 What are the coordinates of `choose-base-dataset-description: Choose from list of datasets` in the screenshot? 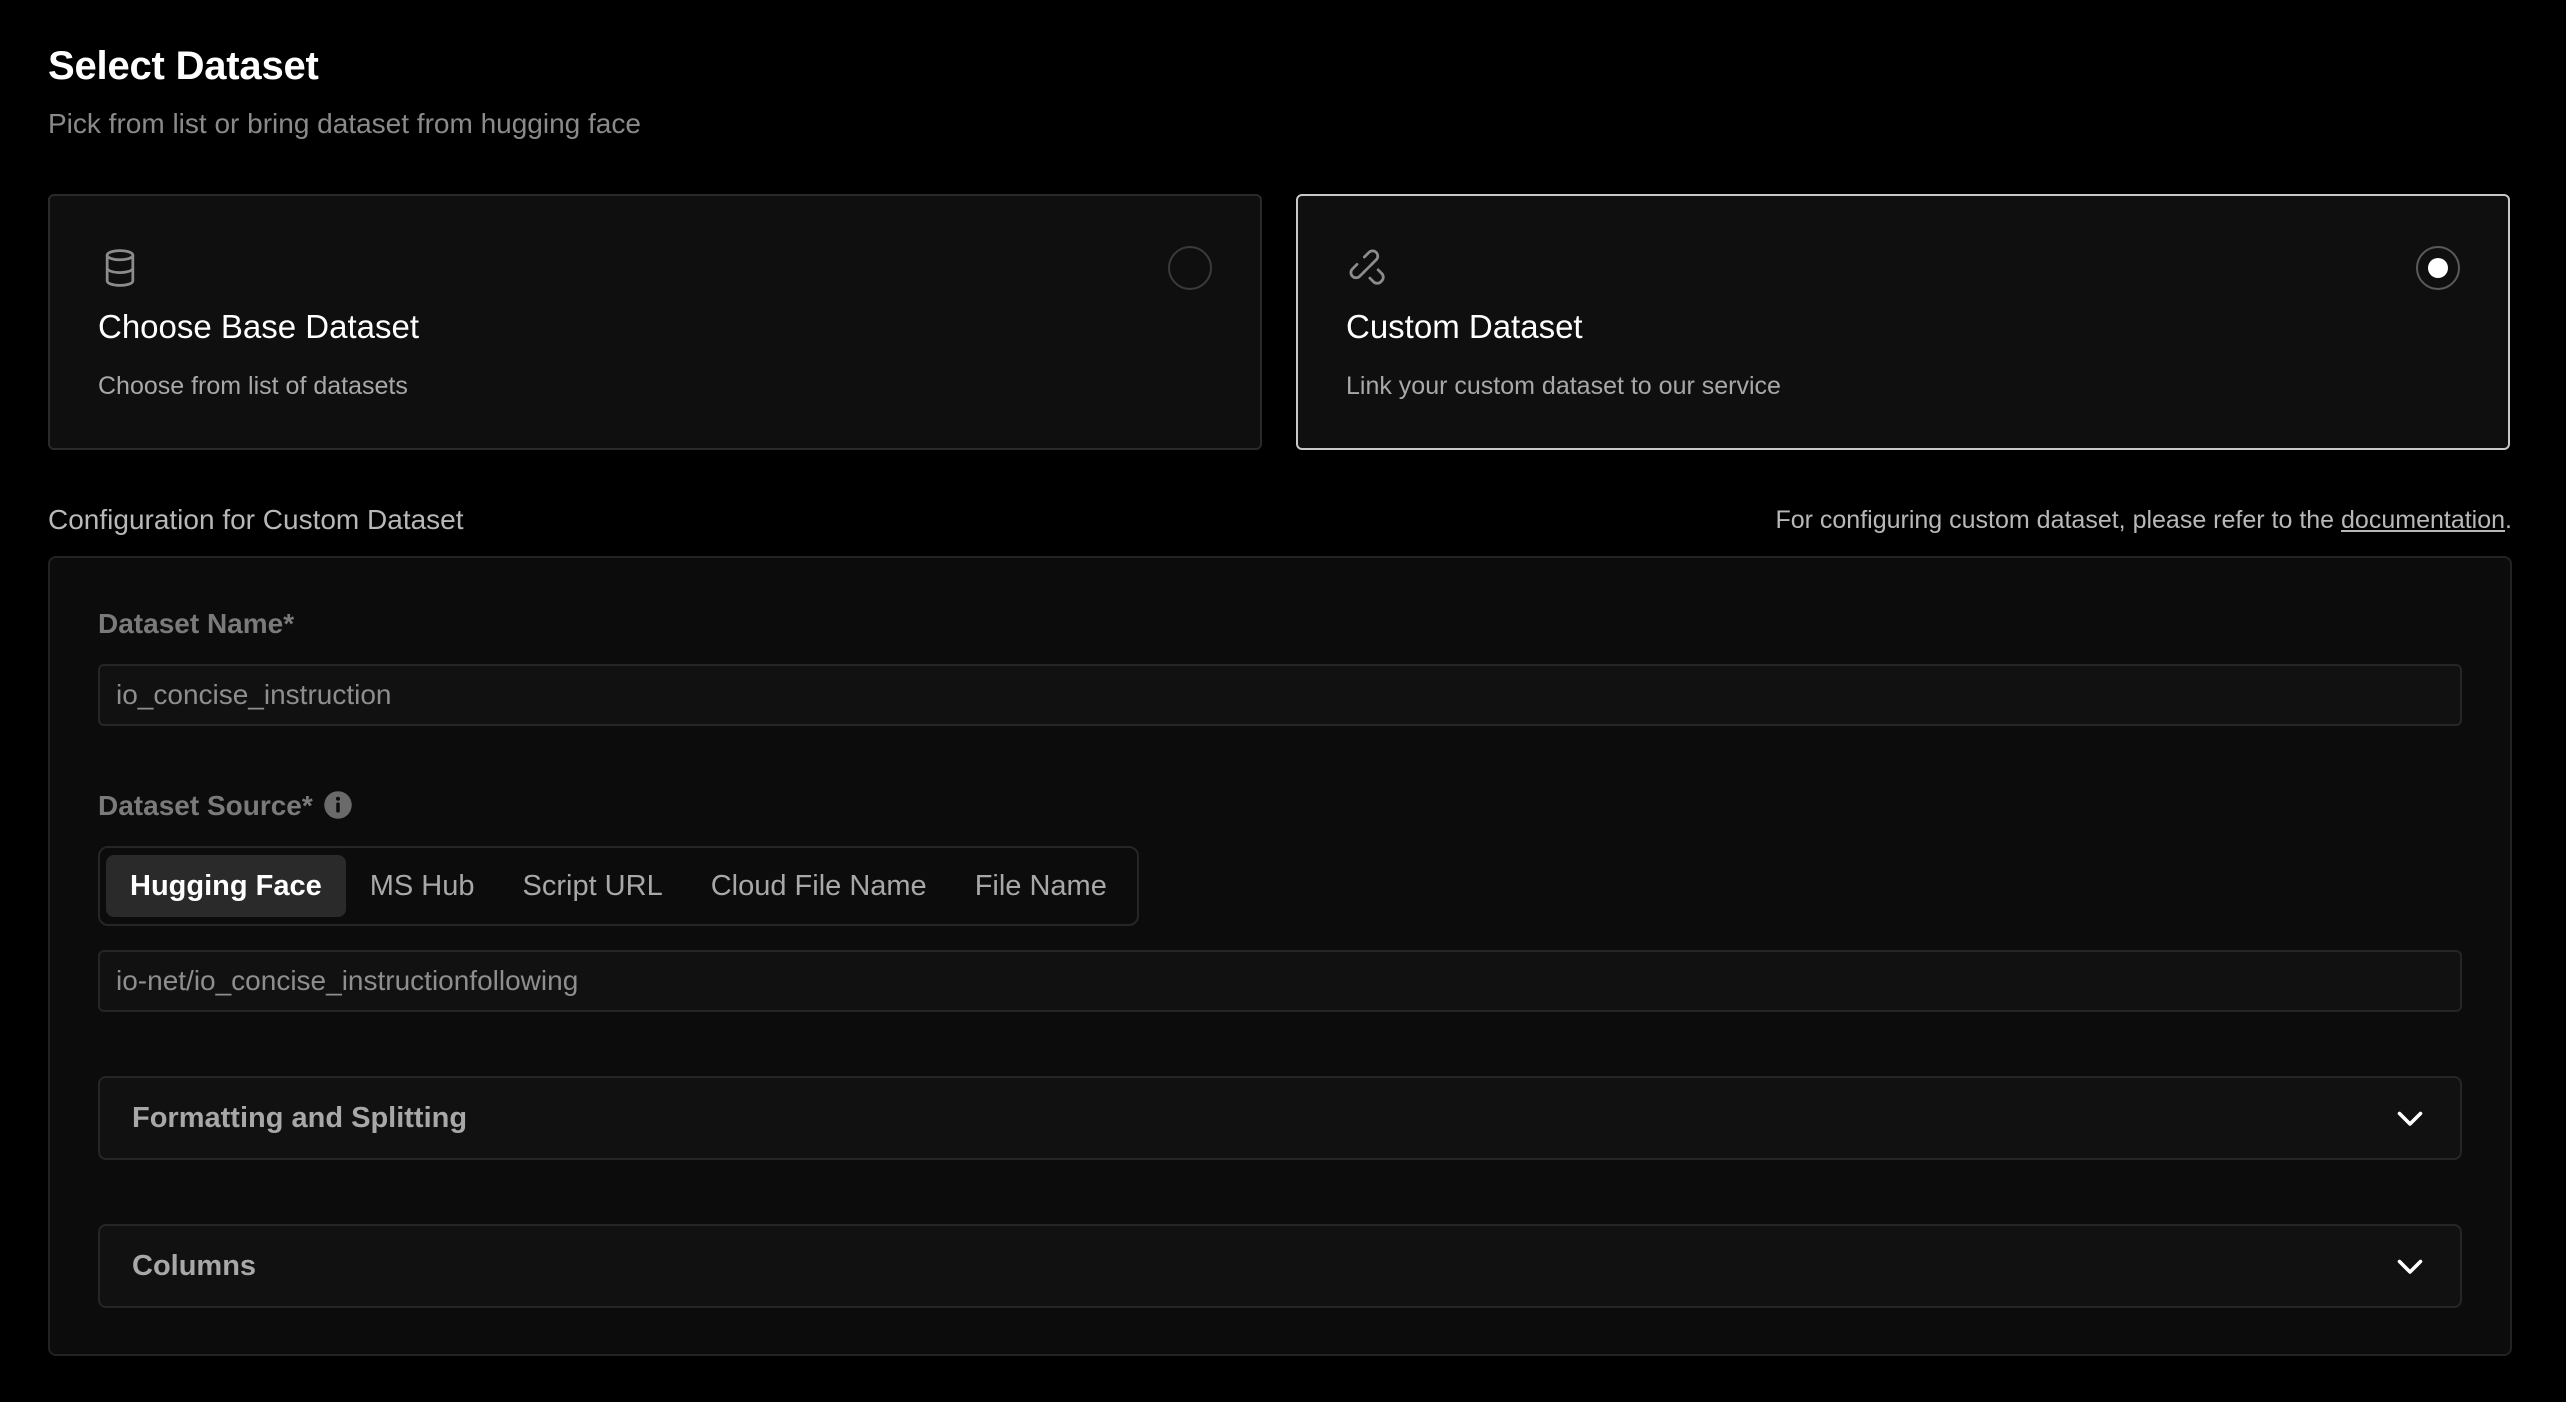 It's located at (253, 386).